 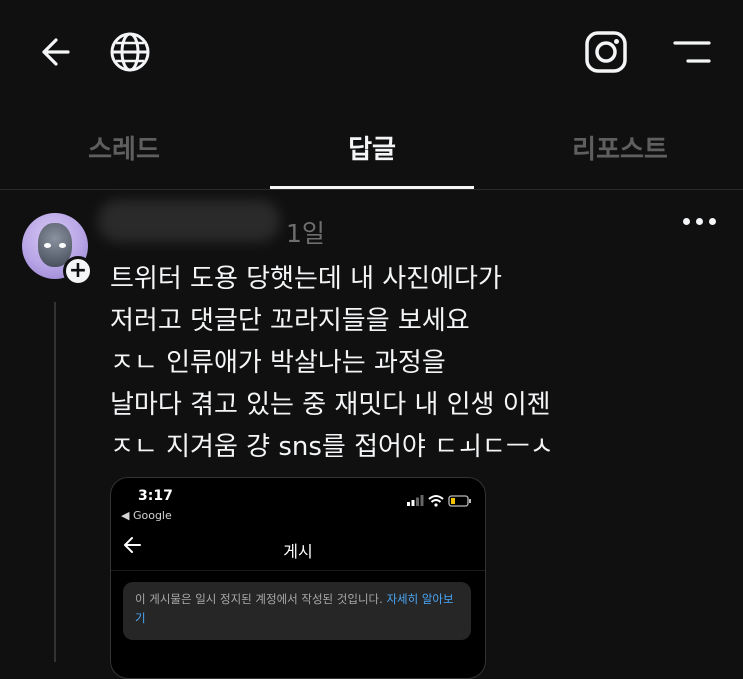 I want to click on back-arrow-icon, so click(x=54, y=52).